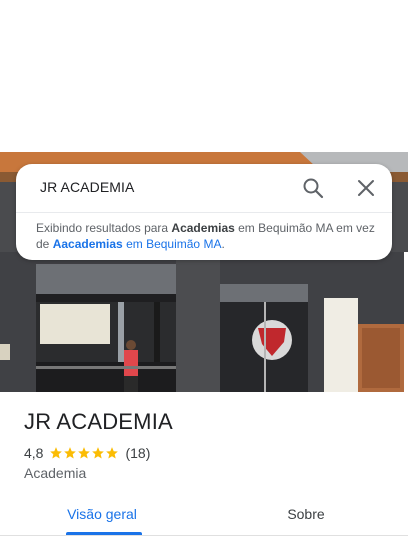 The image size is (408, 544). Describe the element at coordinates (87, 187) in the screenshot. I see `search-input: JR ACADEMIA` at that location.